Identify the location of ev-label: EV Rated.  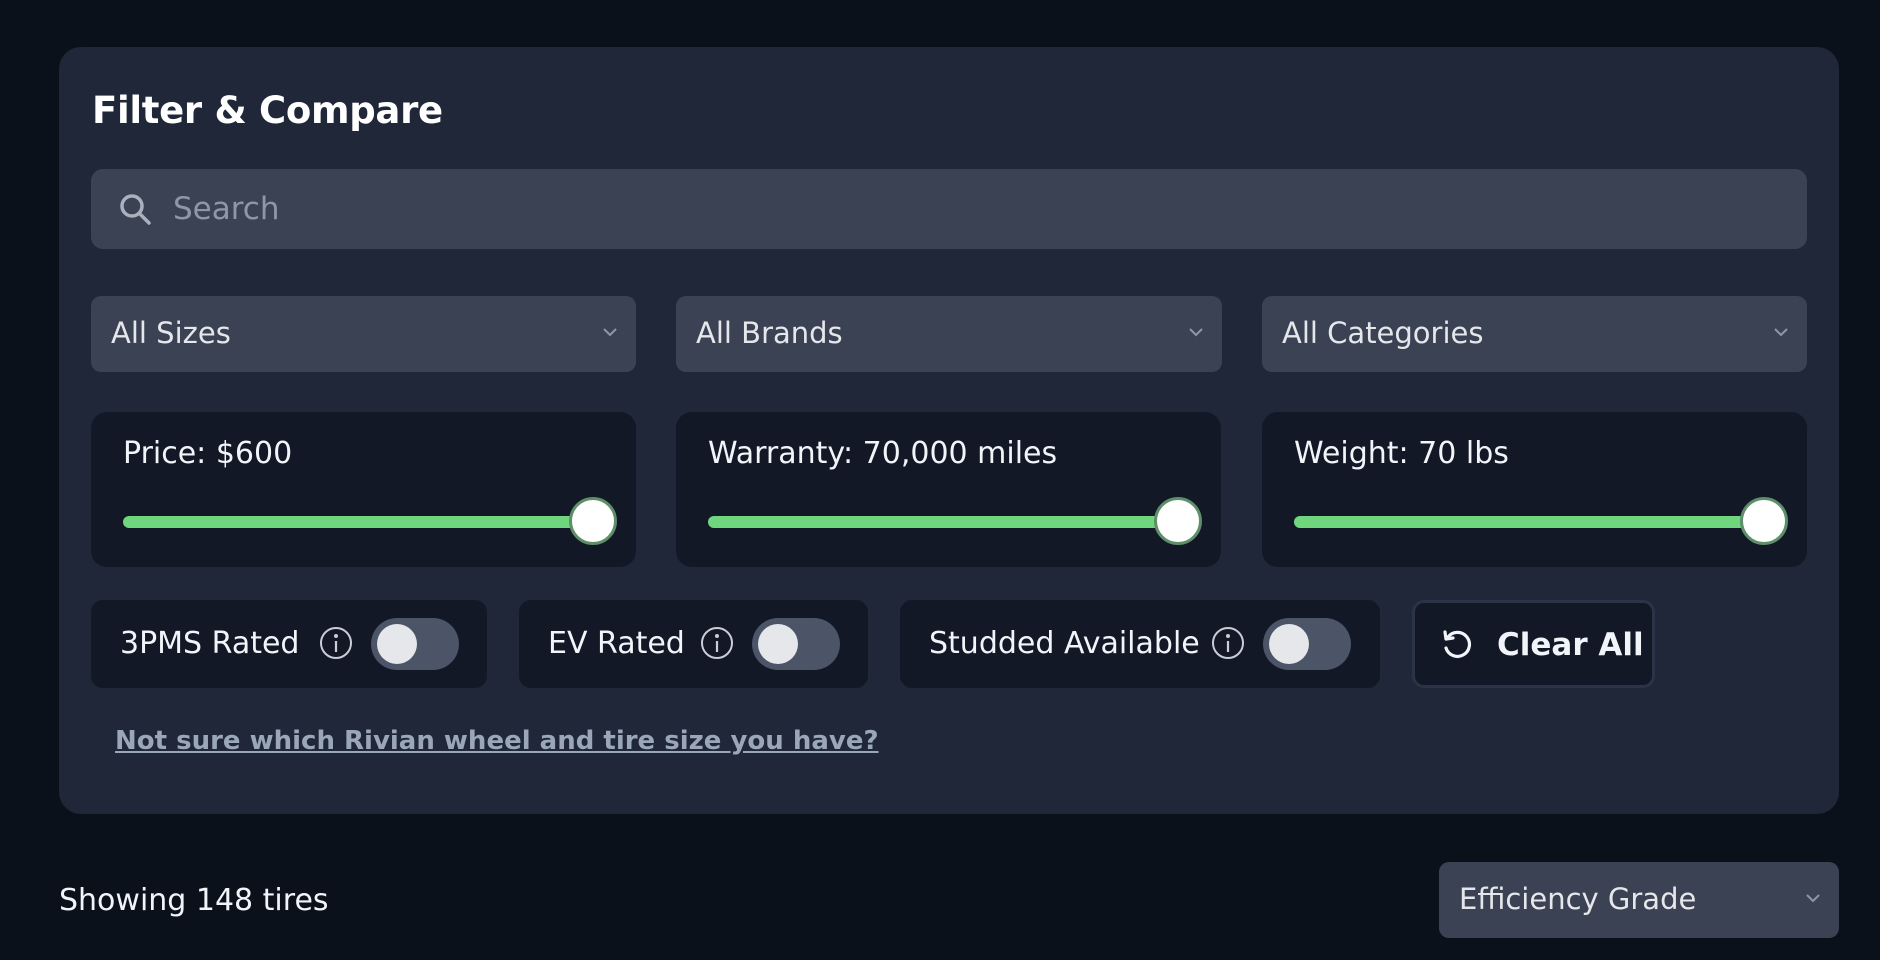
(616, 643).